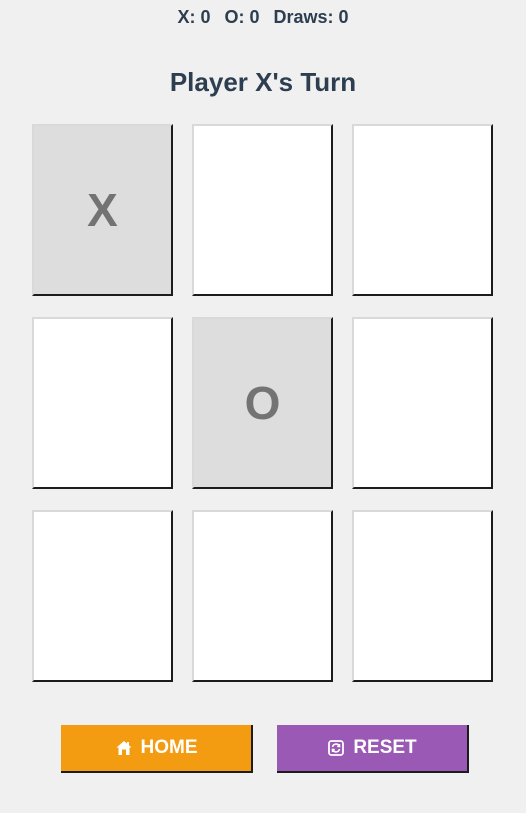  I want to click on score-o-value: 0, so click(254, 17).